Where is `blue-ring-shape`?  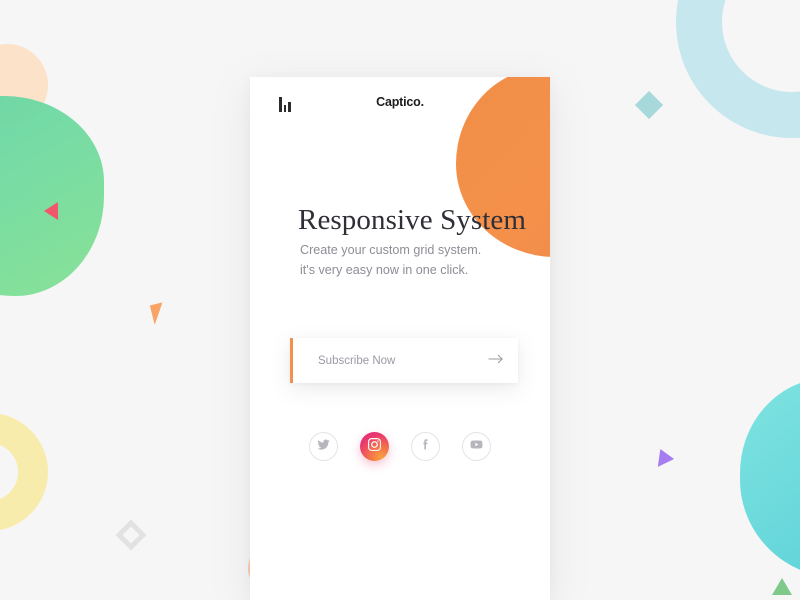
blue-ring-shape is located at coordinates (738, 69).